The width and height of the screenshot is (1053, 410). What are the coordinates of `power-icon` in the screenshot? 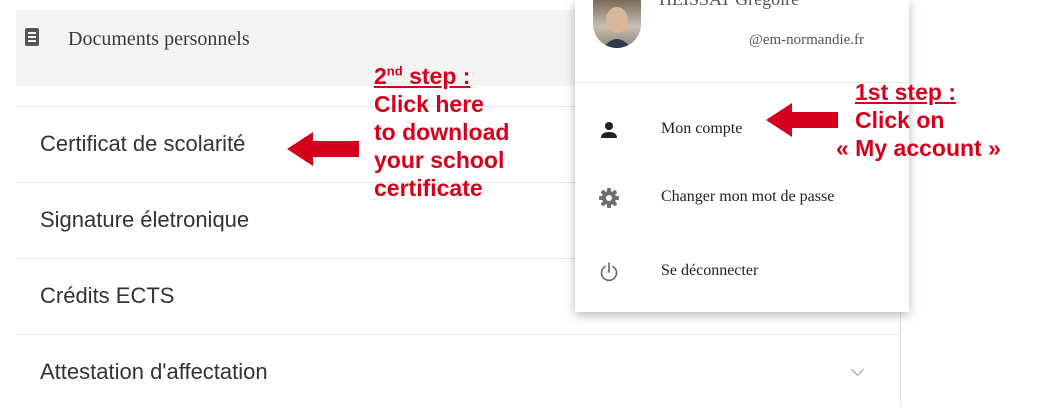 It's located at (609, 272).